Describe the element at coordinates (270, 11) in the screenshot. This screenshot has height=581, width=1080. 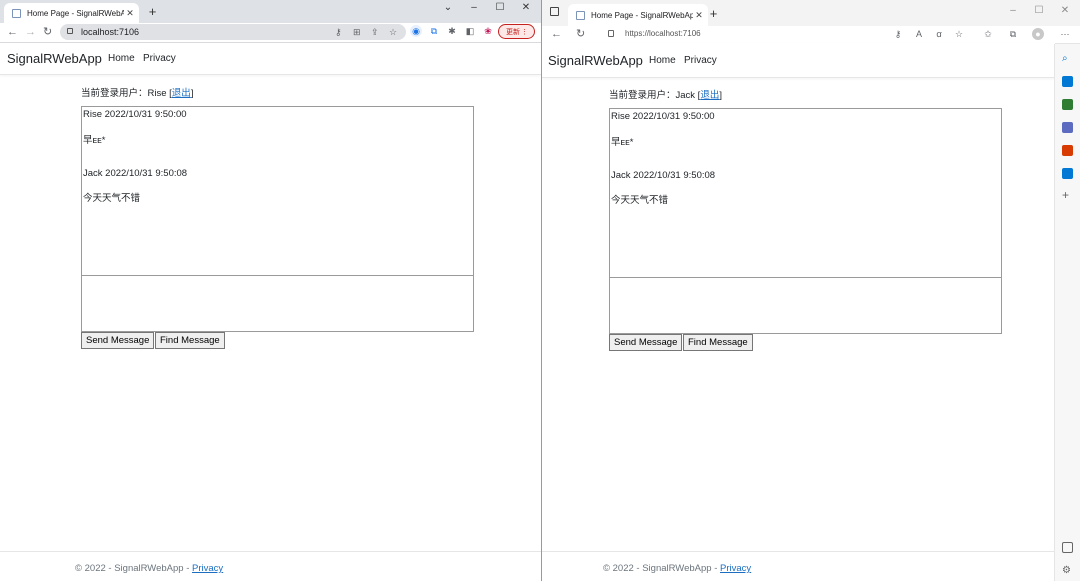
I see `chrome-tab-strip: Home Page - SignalRWebApp ✕ + ⌄ – ☐ ✕` at that location.